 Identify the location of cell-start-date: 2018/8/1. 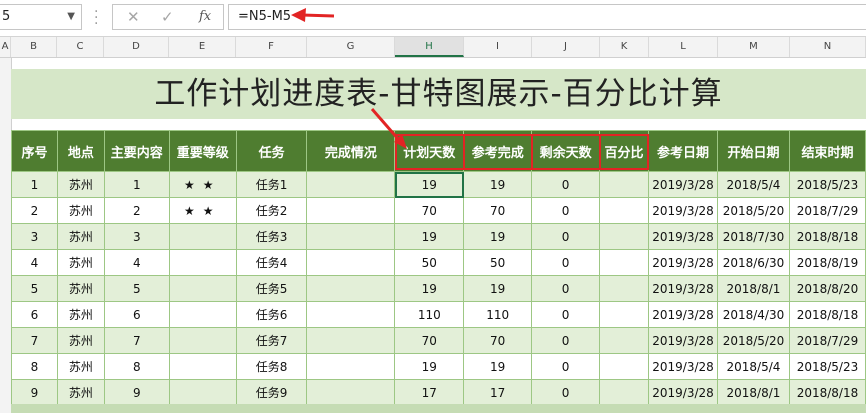
(753, 392).